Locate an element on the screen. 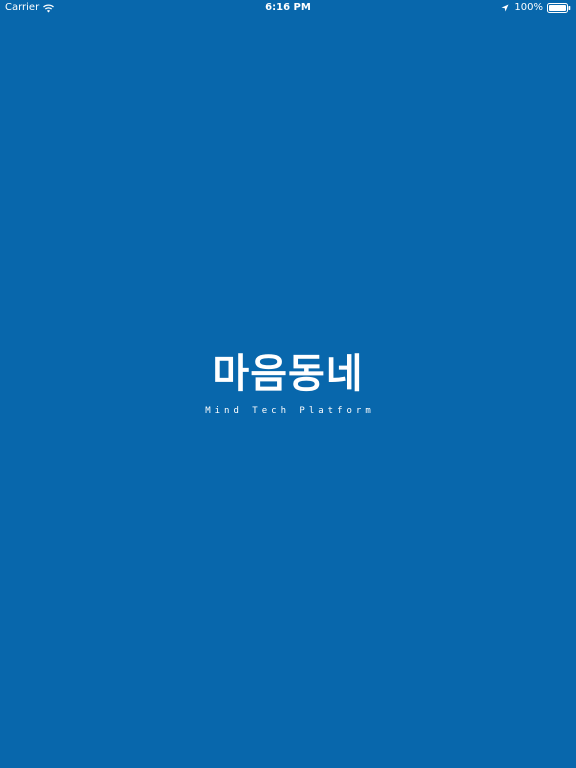 The height and width of the screenshot is (768, 576). battery-percent: 100% is located at coordinates (528, 7).